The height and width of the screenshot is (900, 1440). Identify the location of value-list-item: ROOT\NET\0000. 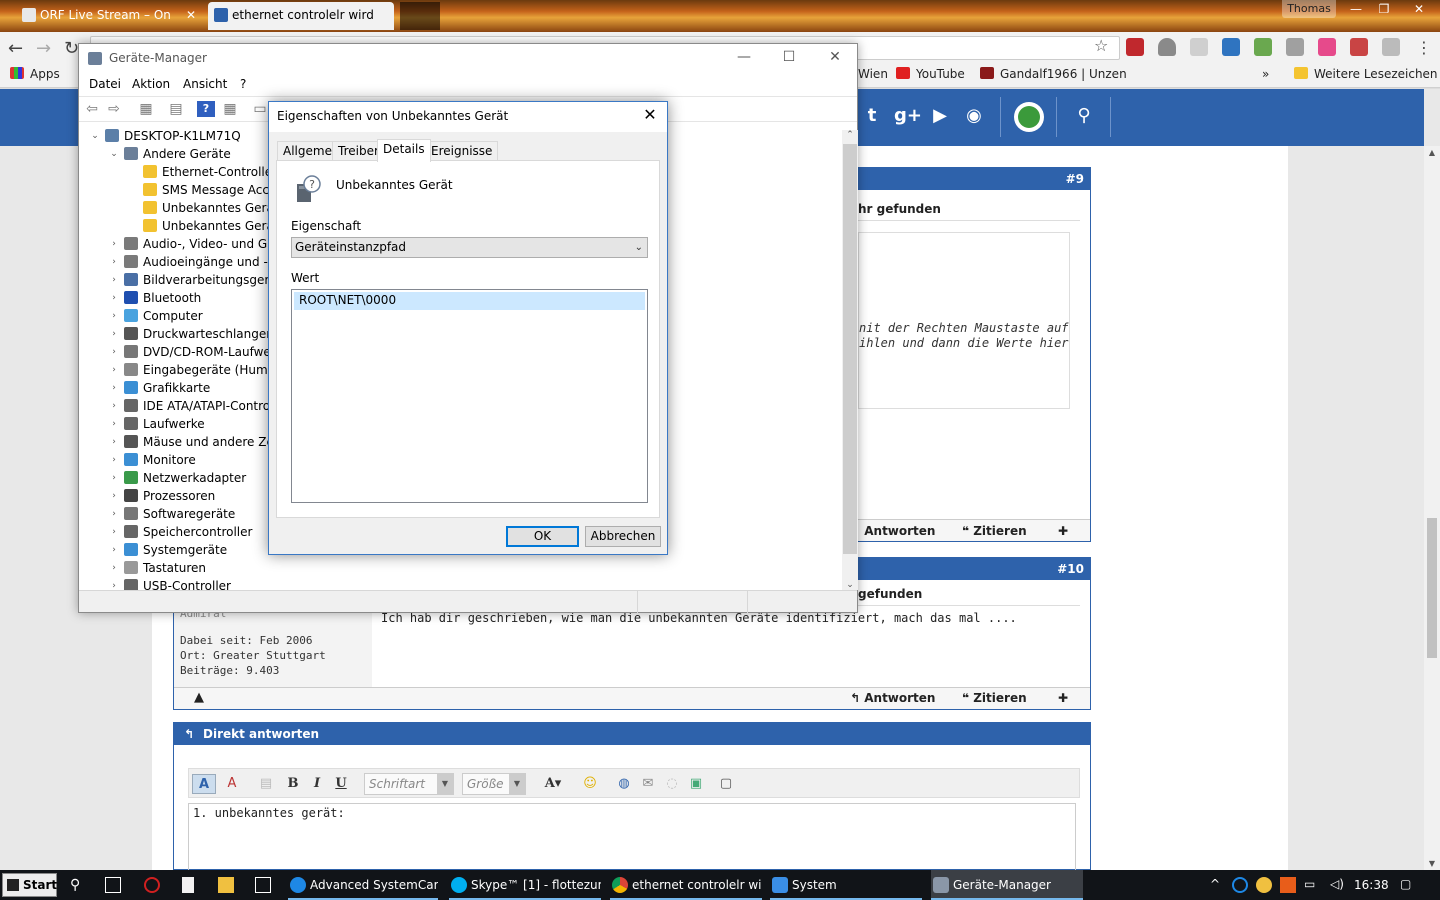
(469, 301).